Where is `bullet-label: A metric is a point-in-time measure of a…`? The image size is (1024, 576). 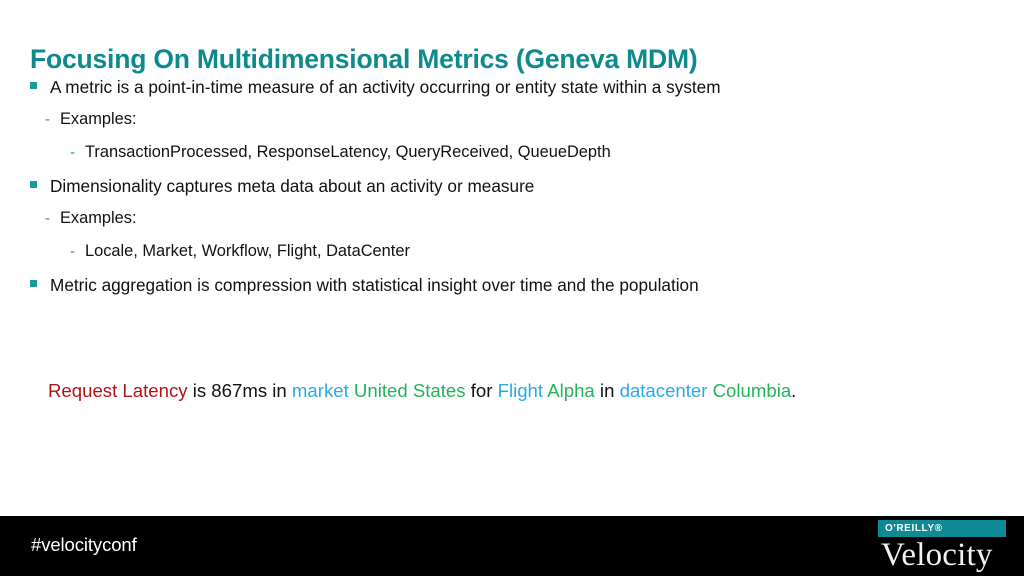 bullet-label: A metric is a point-in-time measure of a… is located at coordinates (385, 87).